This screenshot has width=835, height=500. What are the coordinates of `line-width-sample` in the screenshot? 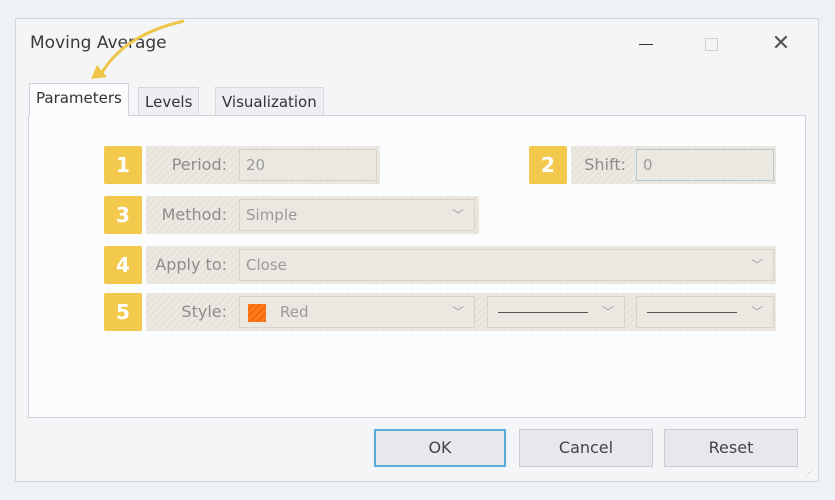 It's located at (692, 312).